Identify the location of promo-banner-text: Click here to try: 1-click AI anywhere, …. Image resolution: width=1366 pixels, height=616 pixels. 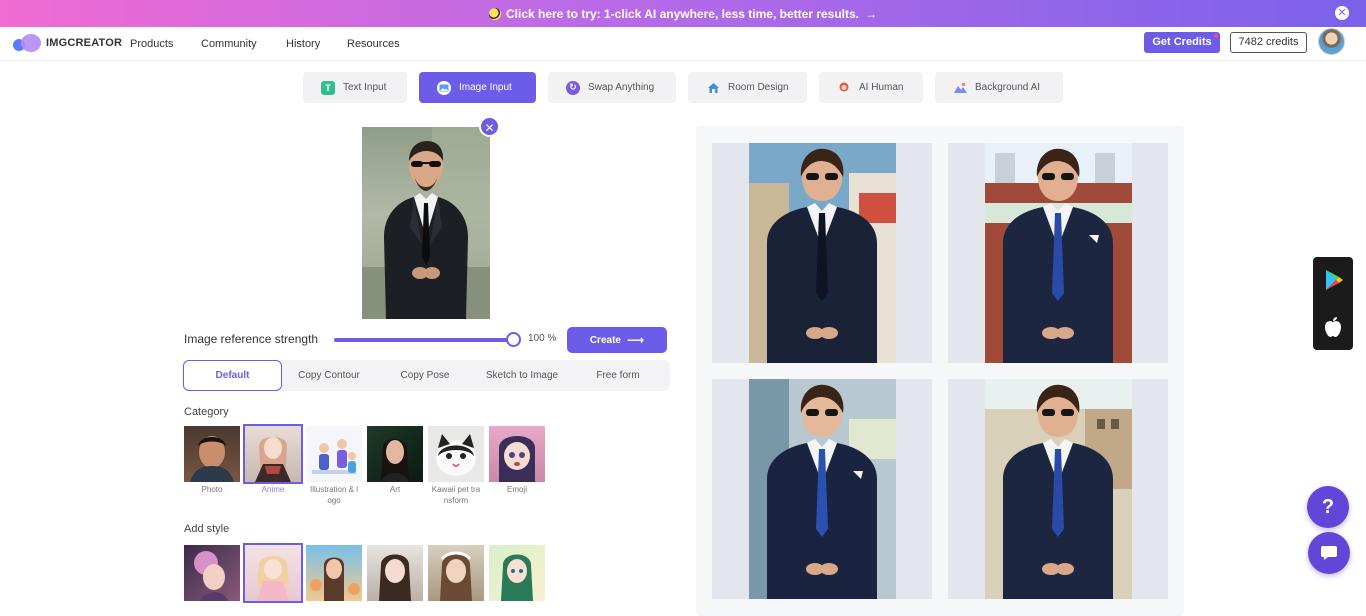
(682, 14).